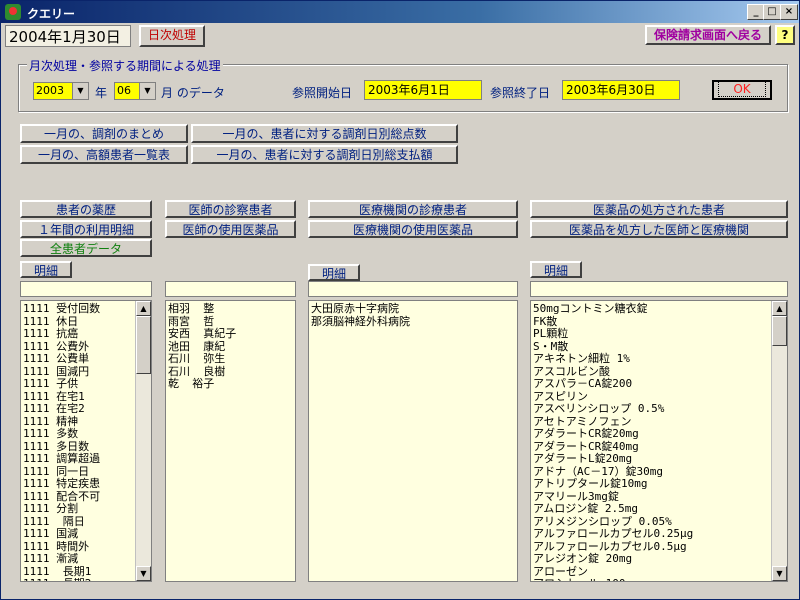 The height and width of the screenshot is (600, 800). What do you see at coordinates (413, 315) in the screenshot?
I see `institution-list-items: 大田原赤十字病院 那須脳神経外科病院` at bounding box center [413, 315].